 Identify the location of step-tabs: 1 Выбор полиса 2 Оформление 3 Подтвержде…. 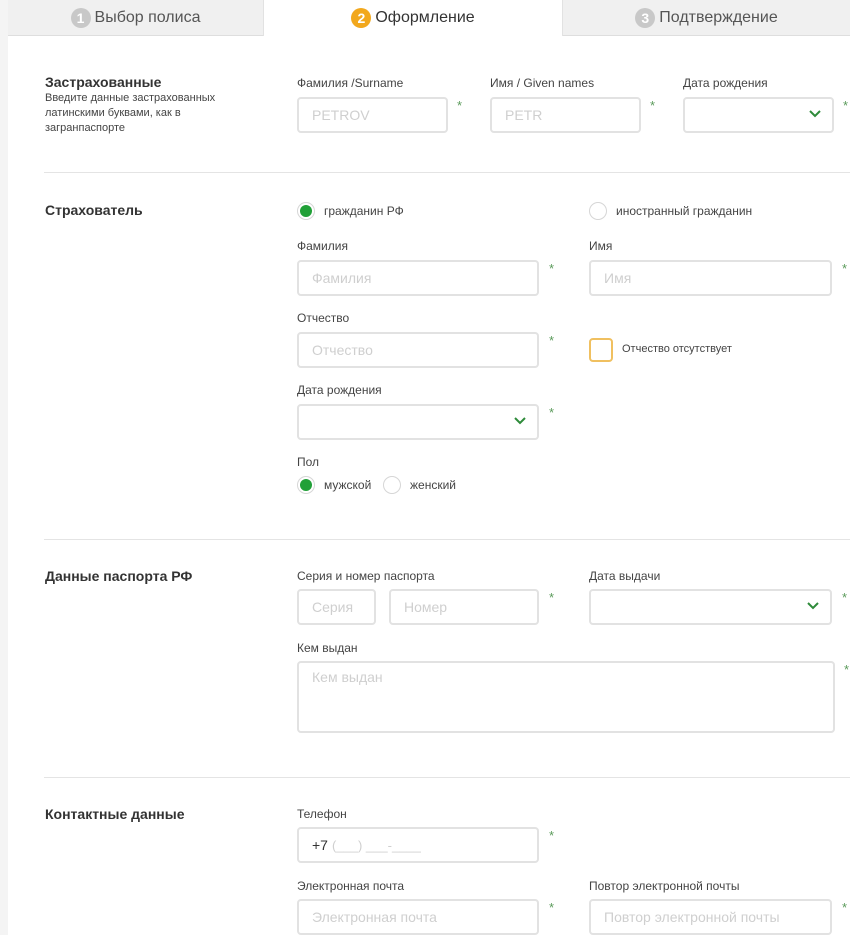
(425, 18).